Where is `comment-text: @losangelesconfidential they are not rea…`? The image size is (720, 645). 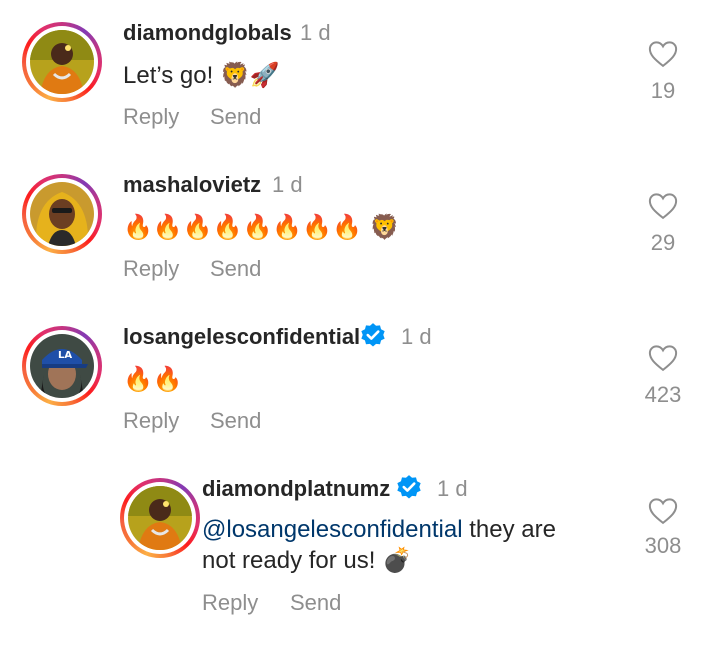
comment-text: @losangelesconfidential they are not rea… is located at coordinates (412, 545).